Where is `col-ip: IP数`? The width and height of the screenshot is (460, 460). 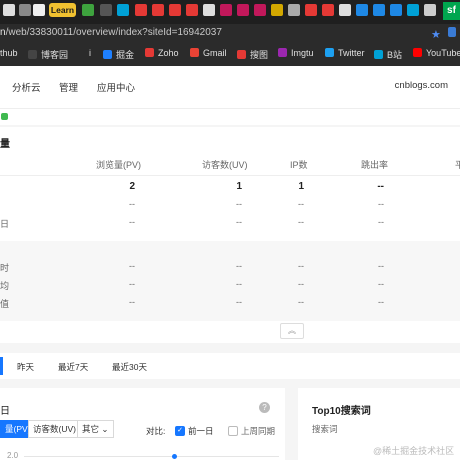 col-ip: IP数 is located at coordinates (299, 165).